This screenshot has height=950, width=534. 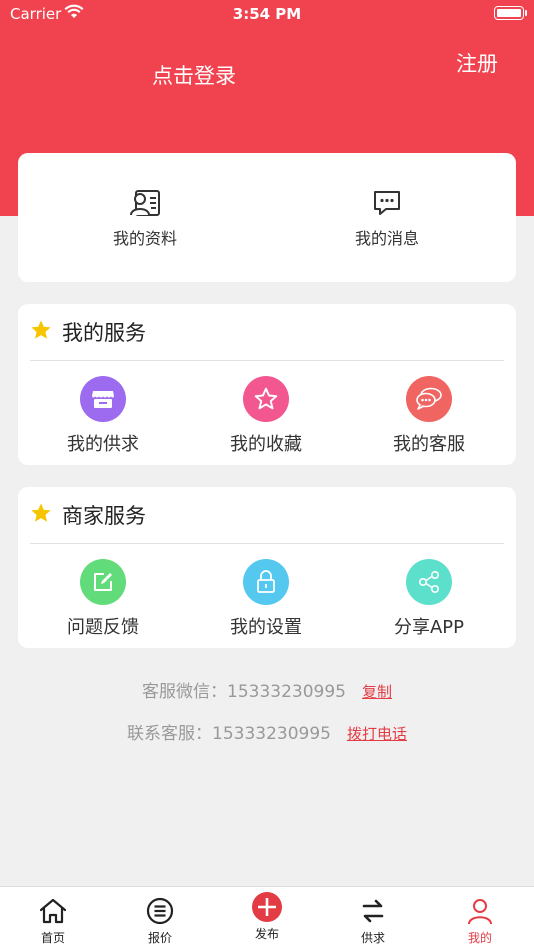 What do you see at coordinates (266, 934) in the screenshot?
I see `tab-publish-label: 发布` at bounding box center [266, 934].